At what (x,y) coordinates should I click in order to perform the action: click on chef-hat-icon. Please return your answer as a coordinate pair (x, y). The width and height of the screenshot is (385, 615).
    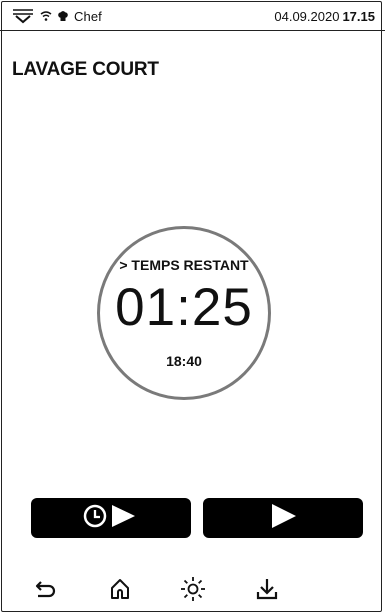
    Looking at the image, I should click on (63, 16).